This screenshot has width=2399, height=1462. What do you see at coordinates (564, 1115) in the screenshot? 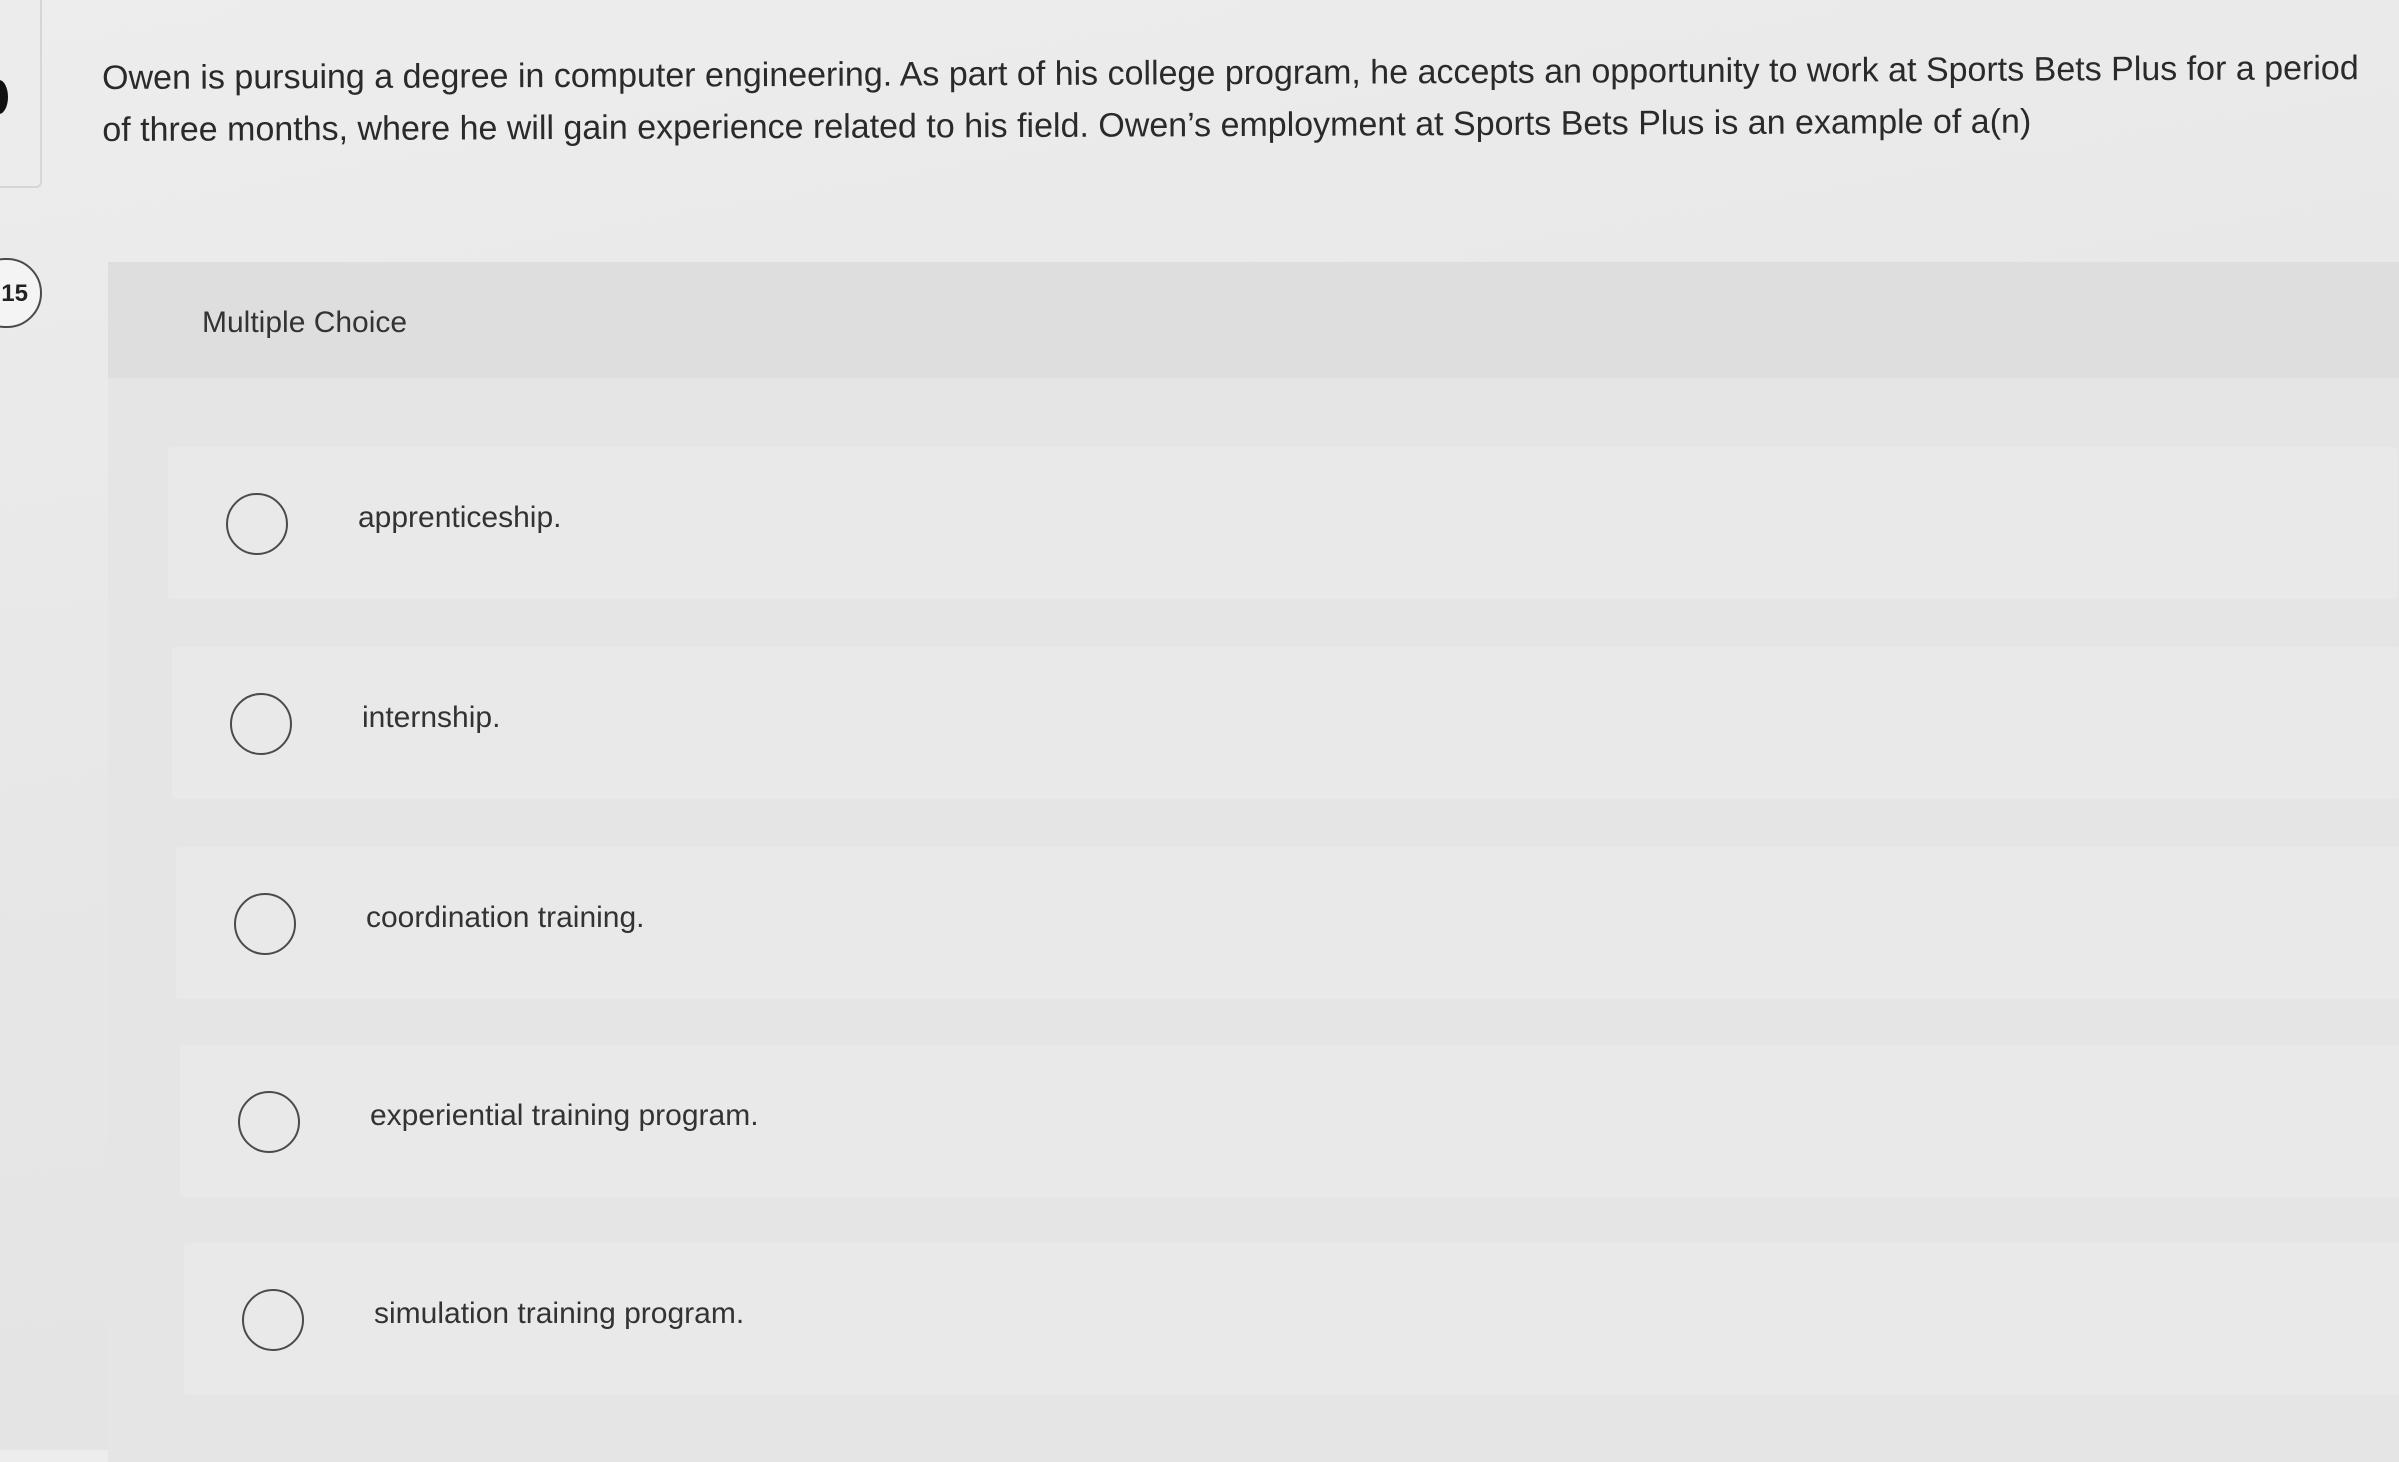
I see `answer-option-label: experiential training program.` at bounding box center [564, 1115].